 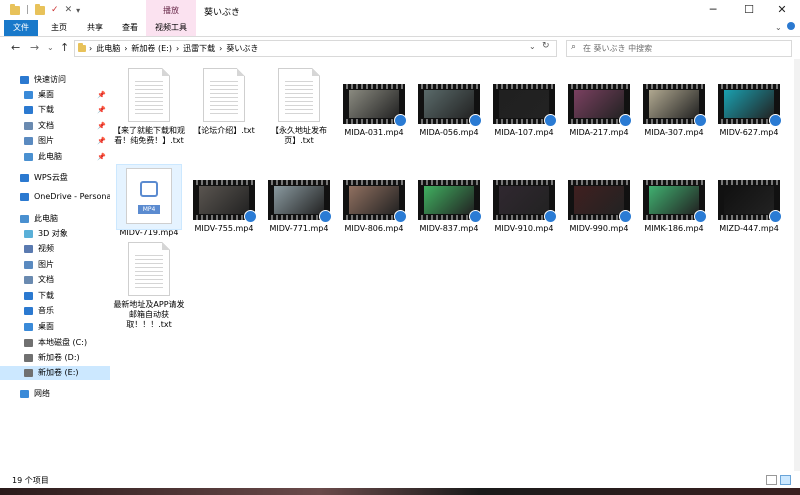 I want to click on video-file-item: MIDA-217.mp4, so click(x=599, y=103).